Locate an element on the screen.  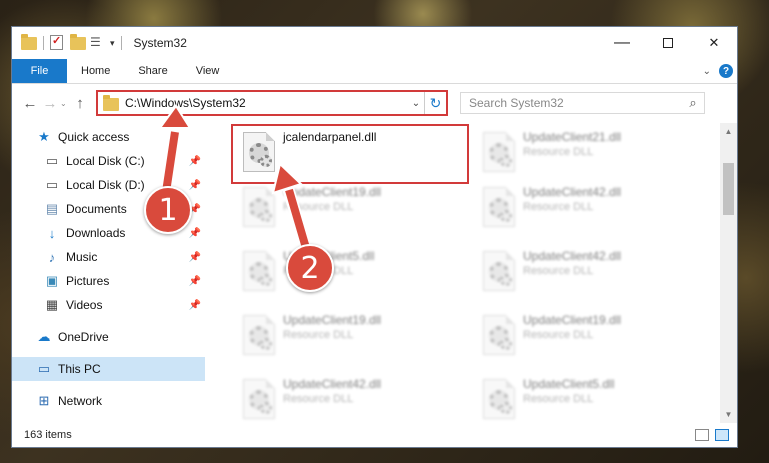
sidebar-item-network: ⊞ Network is located at coordinates (108, 401).